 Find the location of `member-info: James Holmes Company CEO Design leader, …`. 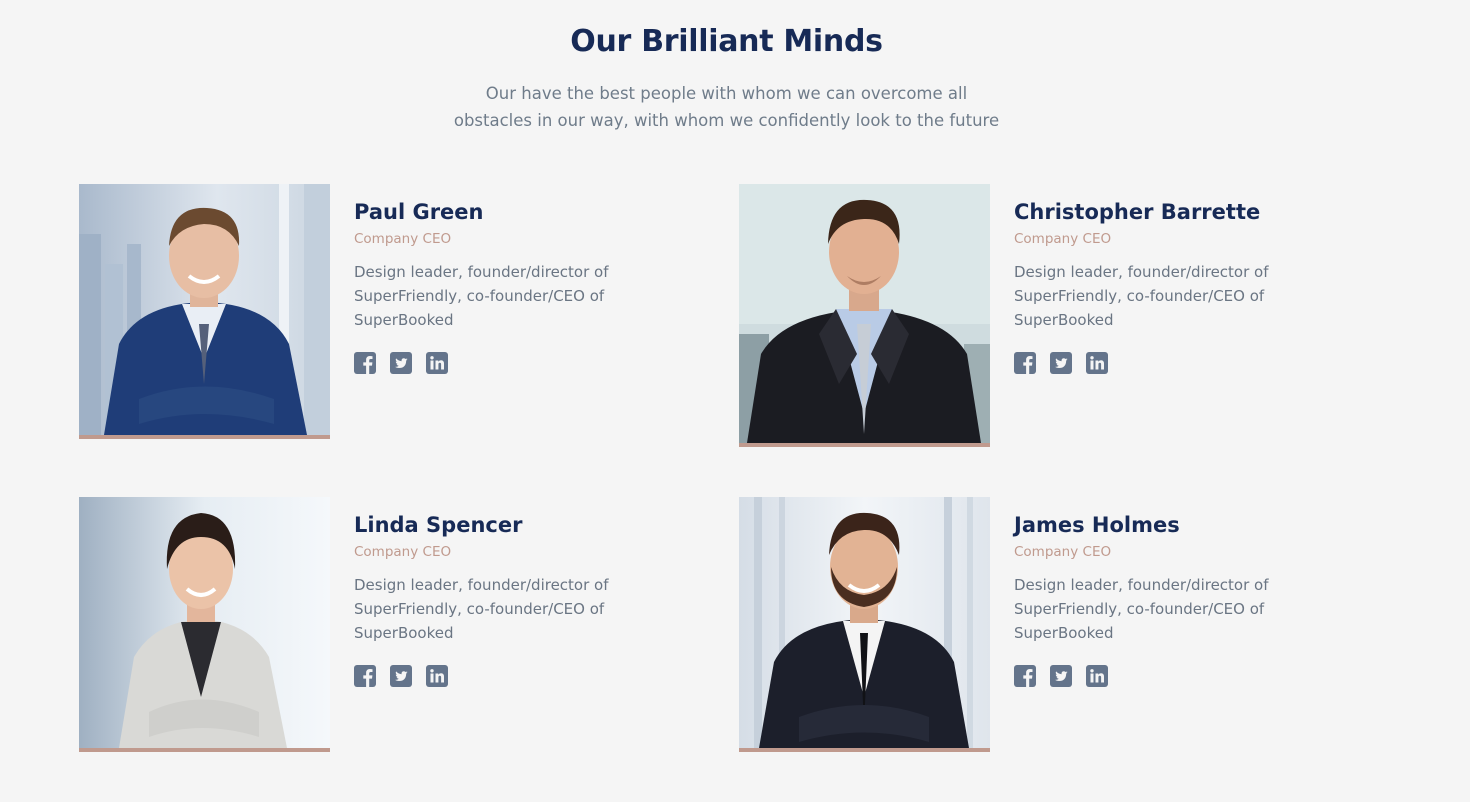

member-info: James Holmes Company CEO Design leader, … is located at coordinates (1164, 599).